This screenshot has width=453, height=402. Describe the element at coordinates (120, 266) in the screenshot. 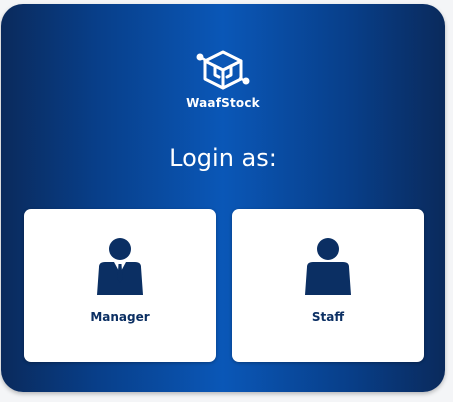

I see `manager-person-icon` at that location.